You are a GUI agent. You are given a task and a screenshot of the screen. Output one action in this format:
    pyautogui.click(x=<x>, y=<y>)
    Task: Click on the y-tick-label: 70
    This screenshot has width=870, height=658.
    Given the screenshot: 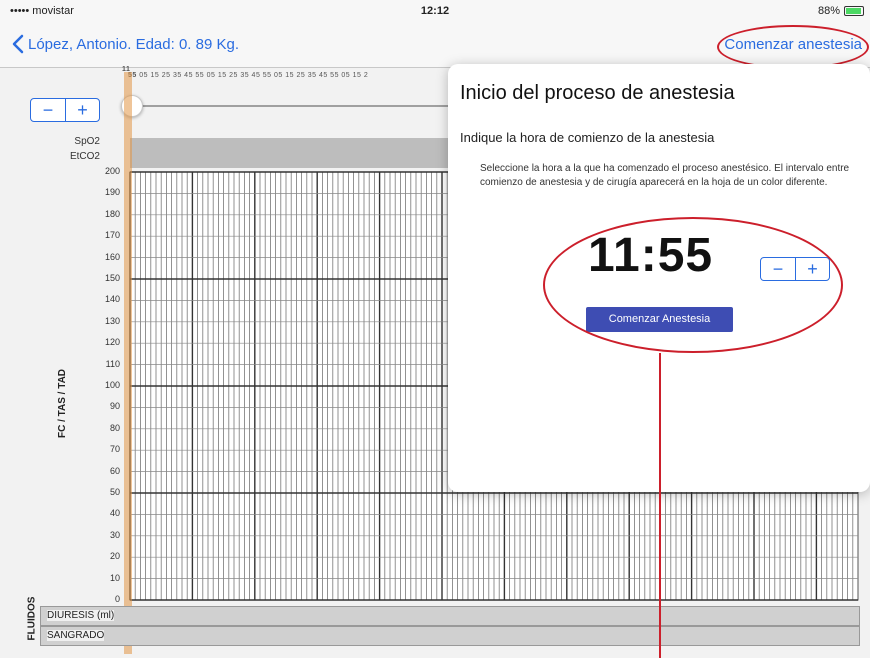 What is the action you would take?
    pyautogui.click(x=114, y=449)
    